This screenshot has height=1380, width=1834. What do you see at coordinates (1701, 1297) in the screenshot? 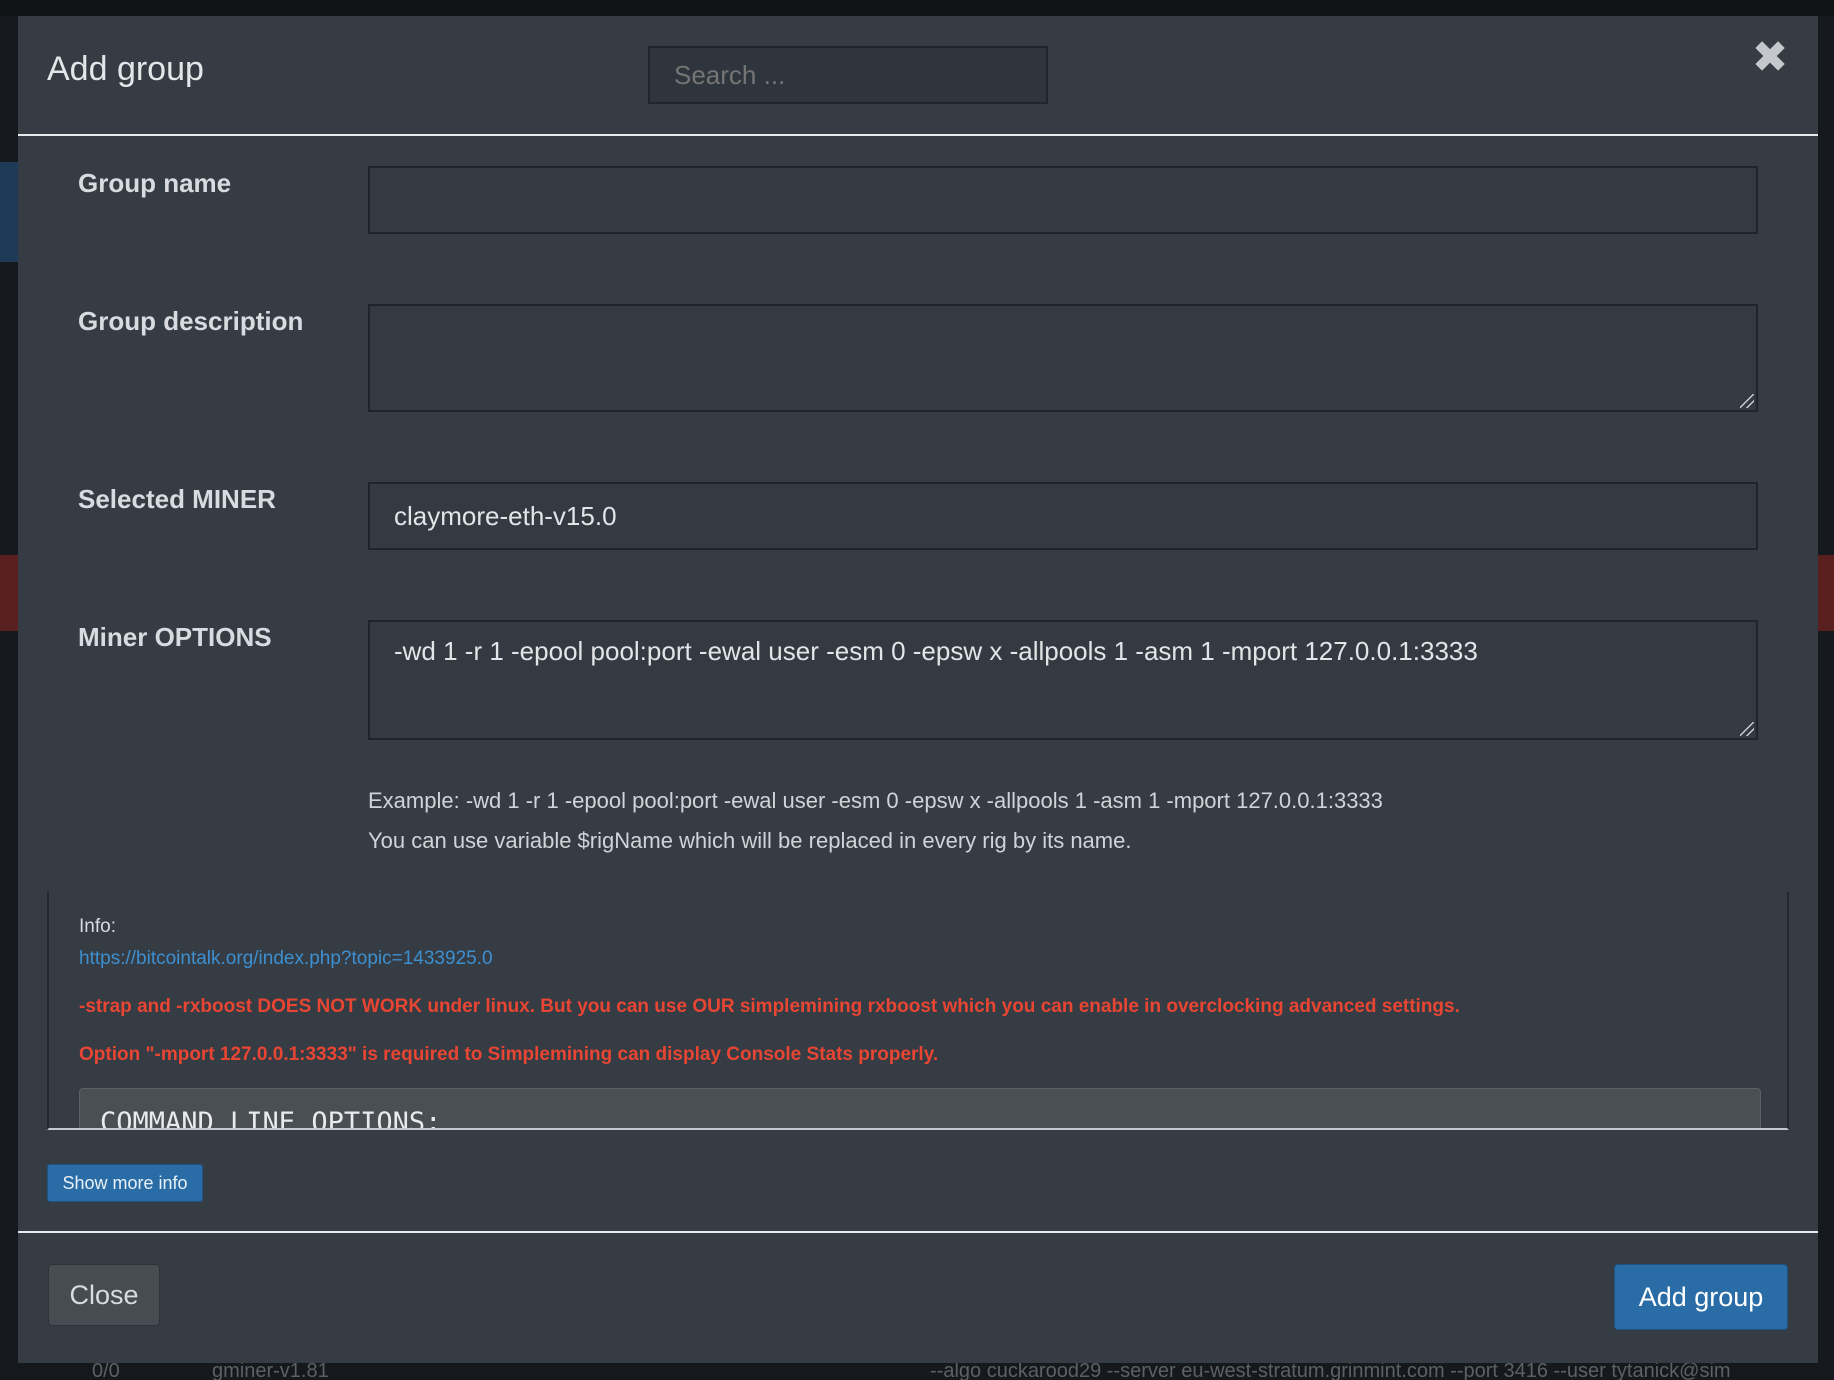
I see `add-group-button: Add group` at bounding box center [1701, 1297].